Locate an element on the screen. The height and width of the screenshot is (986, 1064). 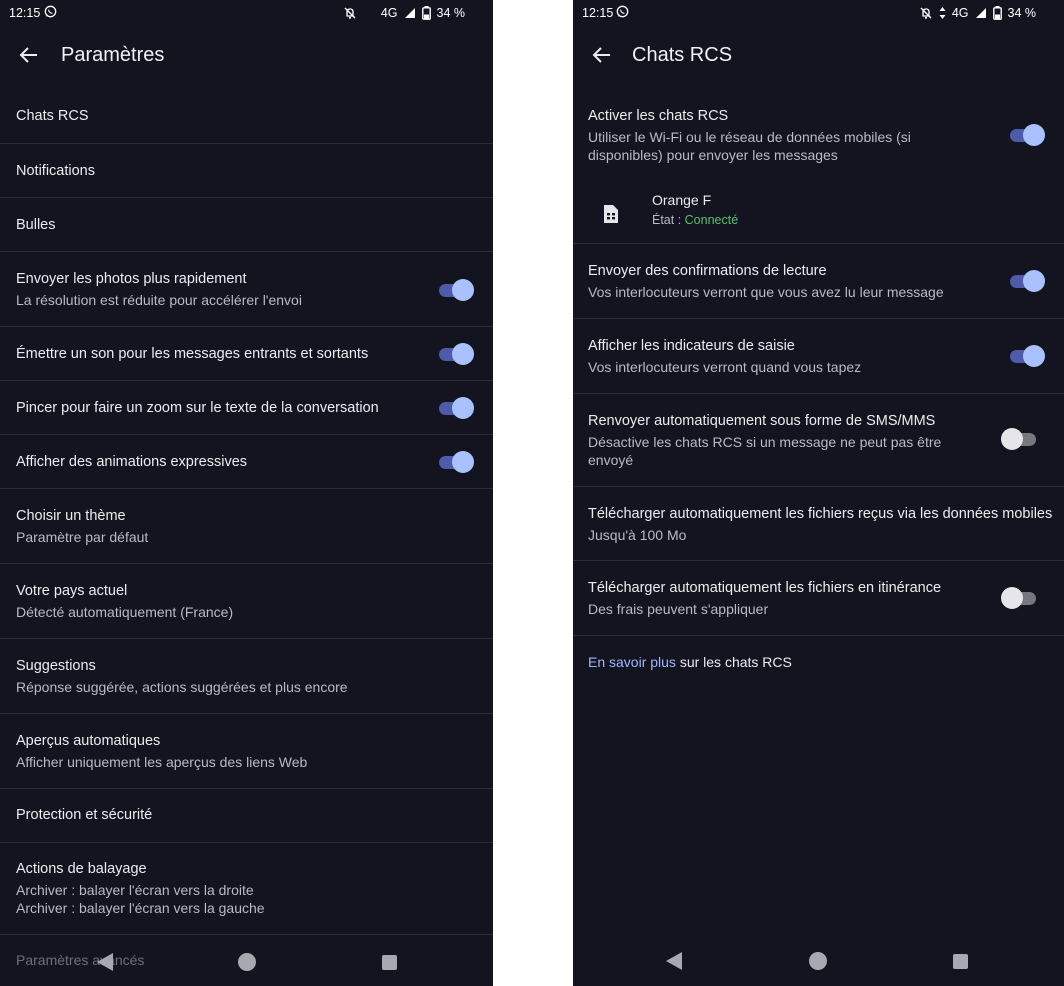
whatsapp-icon is located at coordinates (622, 11).